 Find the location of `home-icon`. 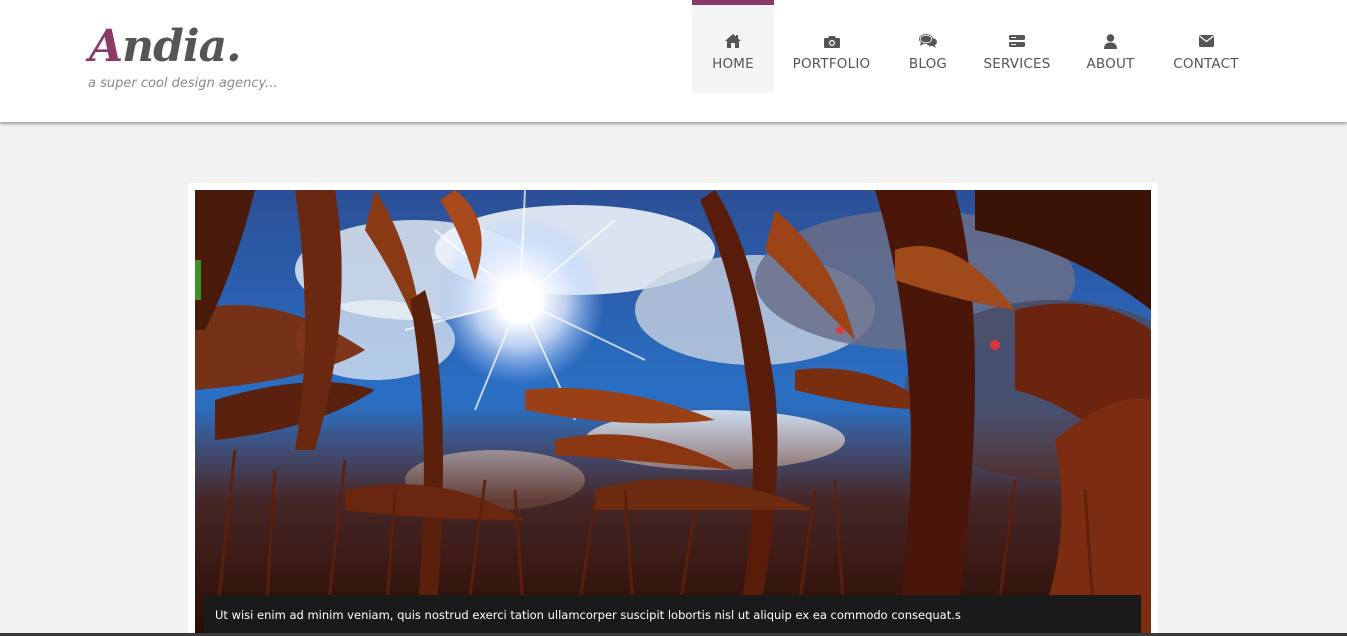

home-icon is located at coordinates (733, 41).